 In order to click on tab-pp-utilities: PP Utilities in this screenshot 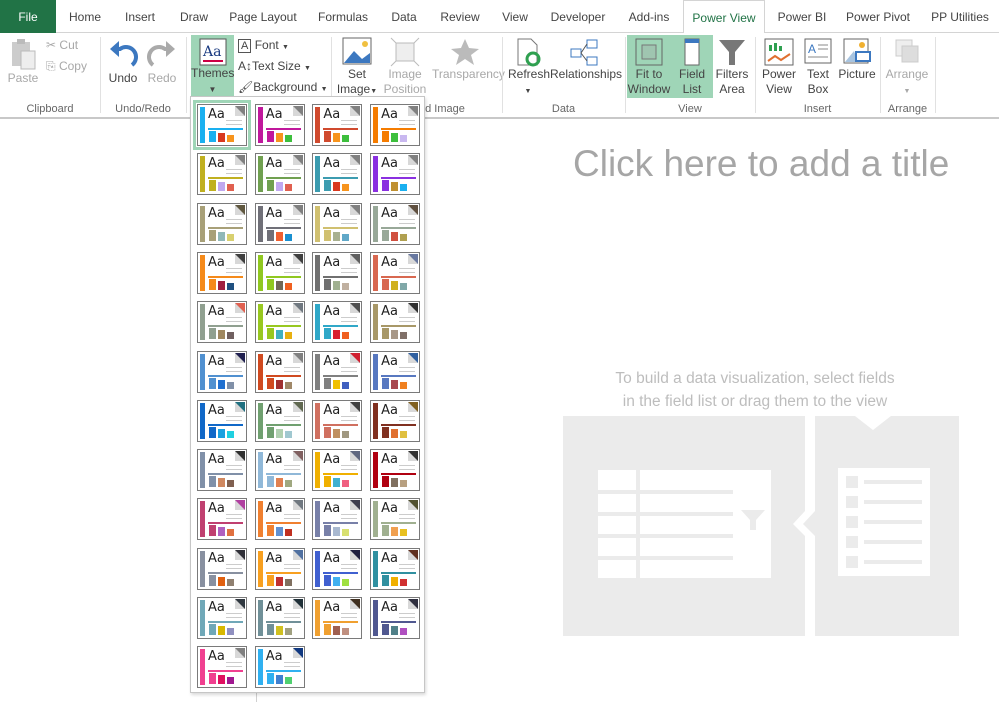, I will do `click(960, 16)`.